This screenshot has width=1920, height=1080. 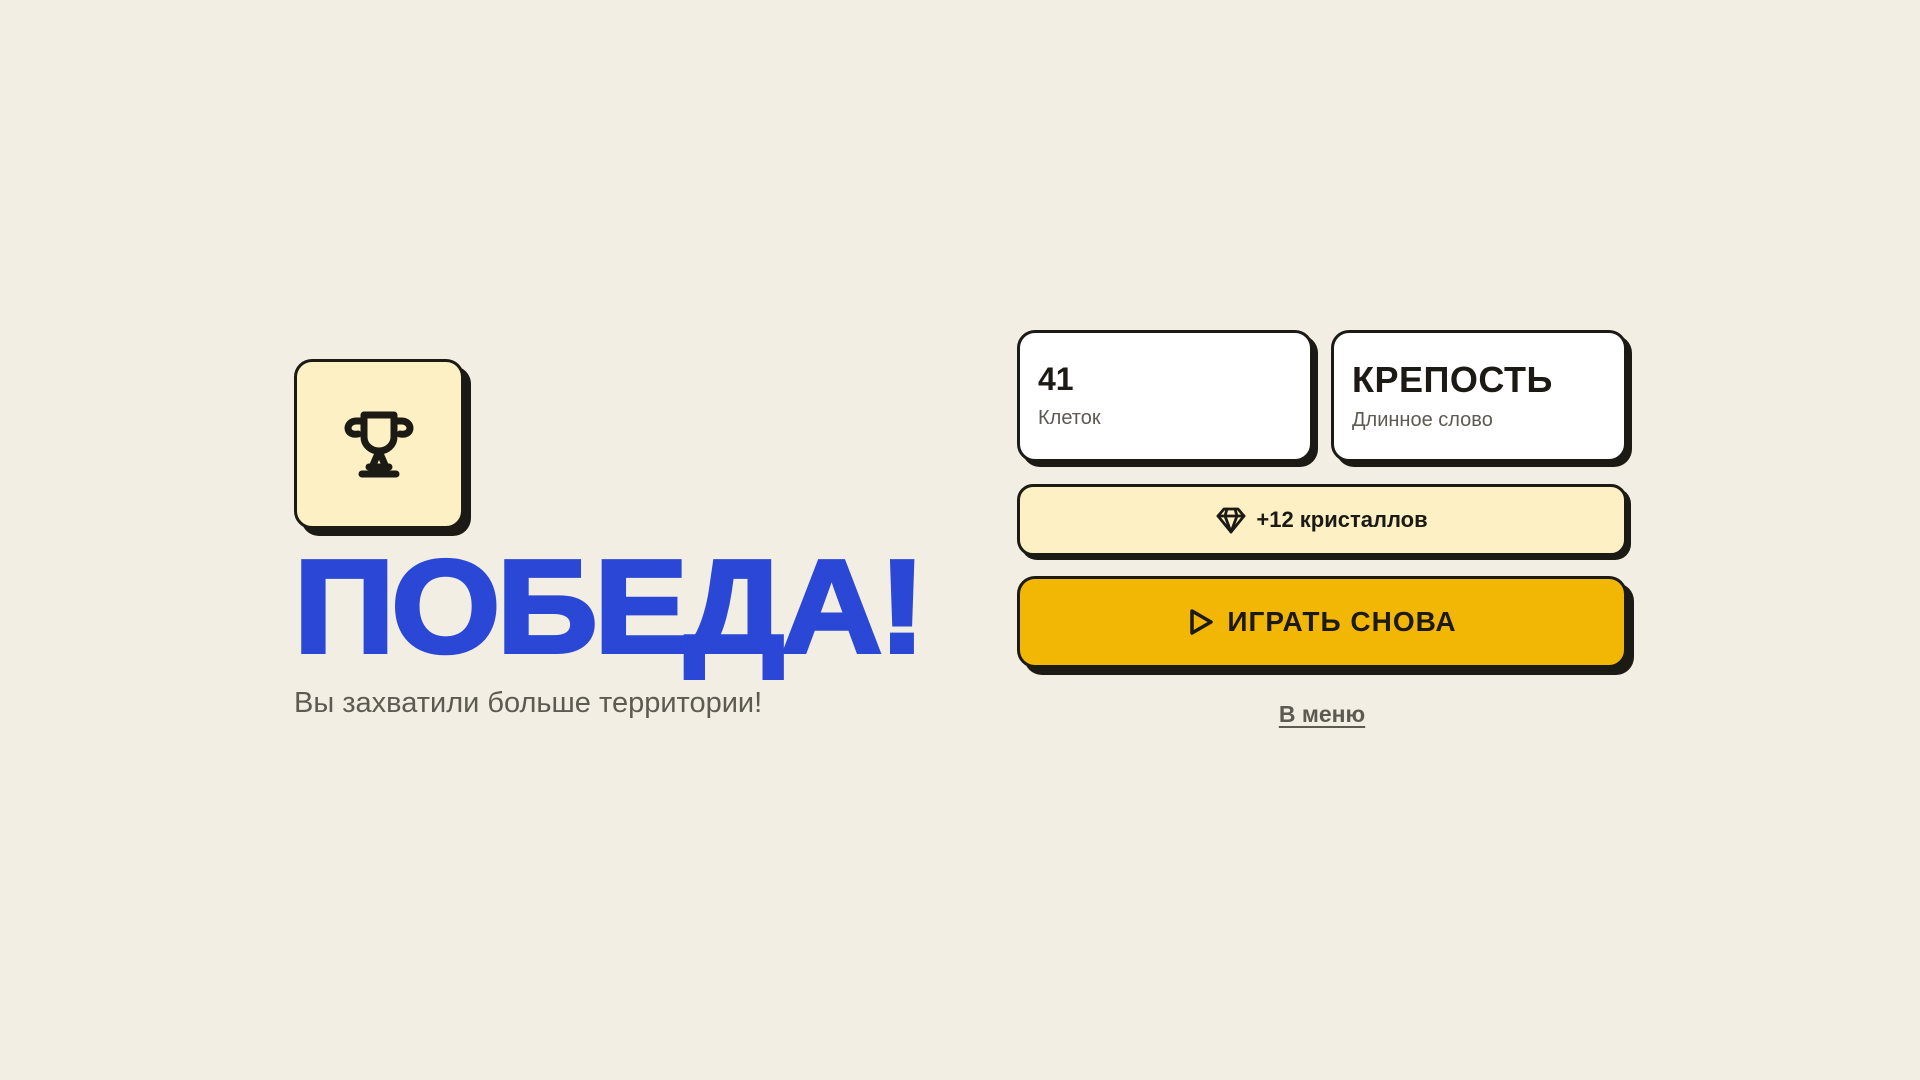 I want to click on back-to-menu-link: В меню, so click(x=1322, y=714).